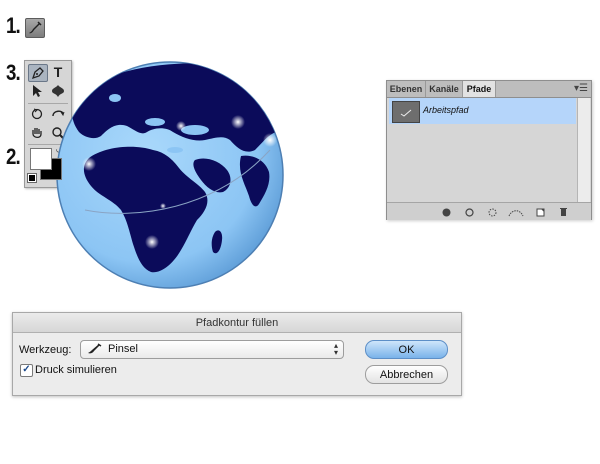  I want to click on cancel-button: Abbrechen, so click(406, 374).